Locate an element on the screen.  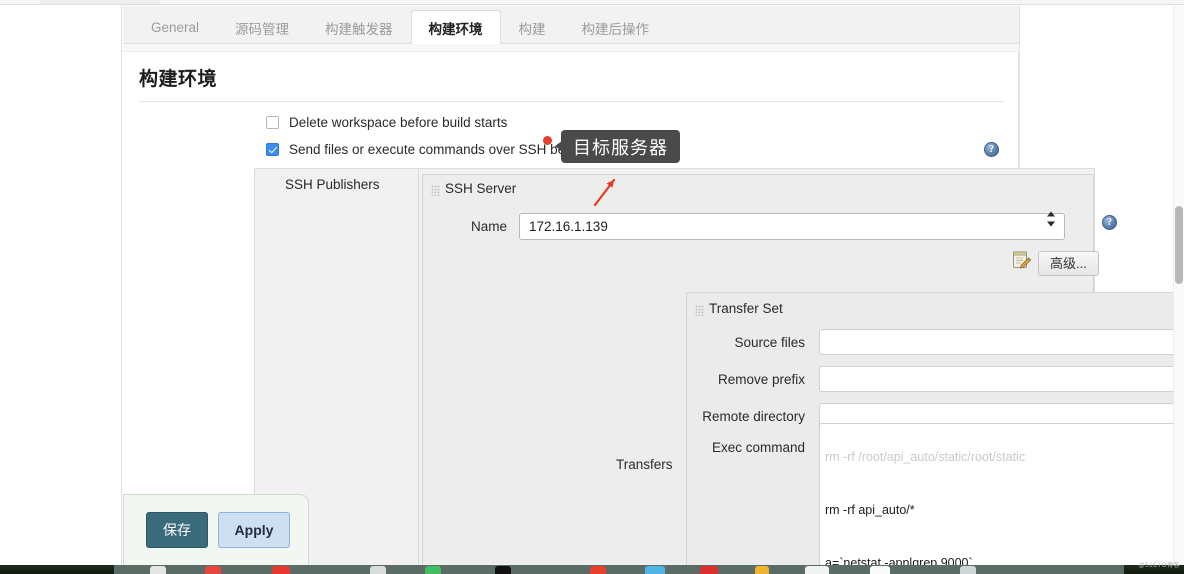
row-remove-prefix: Remove prefix is located at coordinates (944, 379).